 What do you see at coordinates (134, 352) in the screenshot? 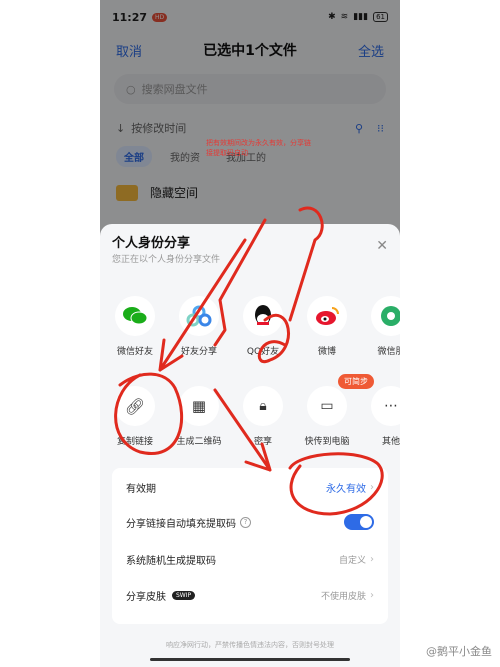
I see `share-label: 微信好友` at bounding box center [134, 352].